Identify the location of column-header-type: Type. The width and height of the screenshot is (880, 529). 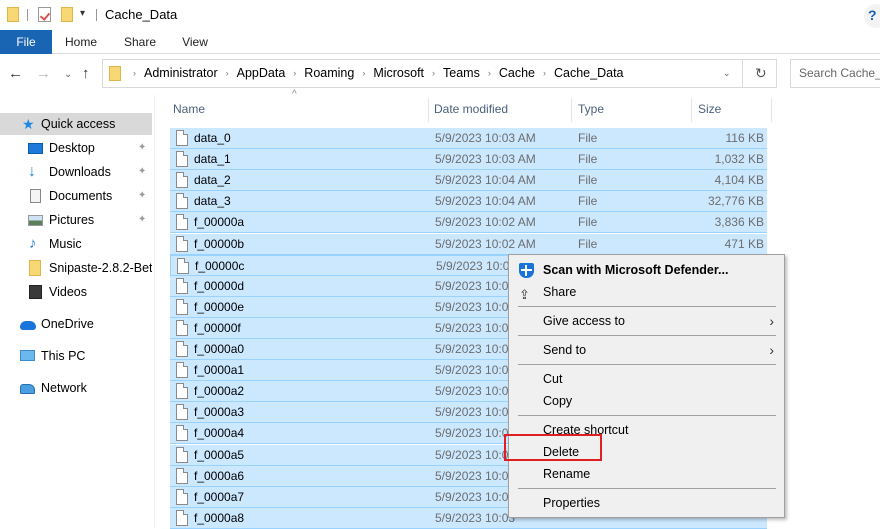
(591, 109).